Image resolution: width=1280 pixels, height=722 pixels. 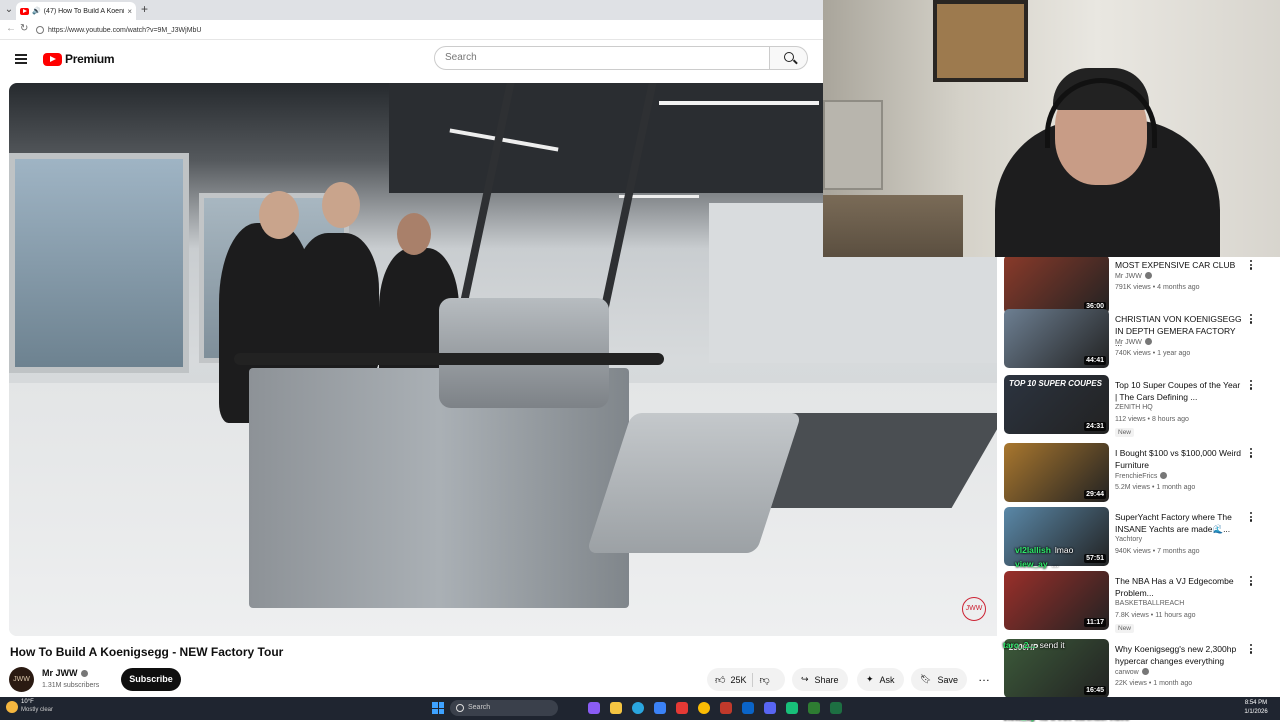 What do you see at coordinates (926, 679) in the screenshot?
I see `bookmark-icon: 🔖︎` at bounding box center [926, 679].